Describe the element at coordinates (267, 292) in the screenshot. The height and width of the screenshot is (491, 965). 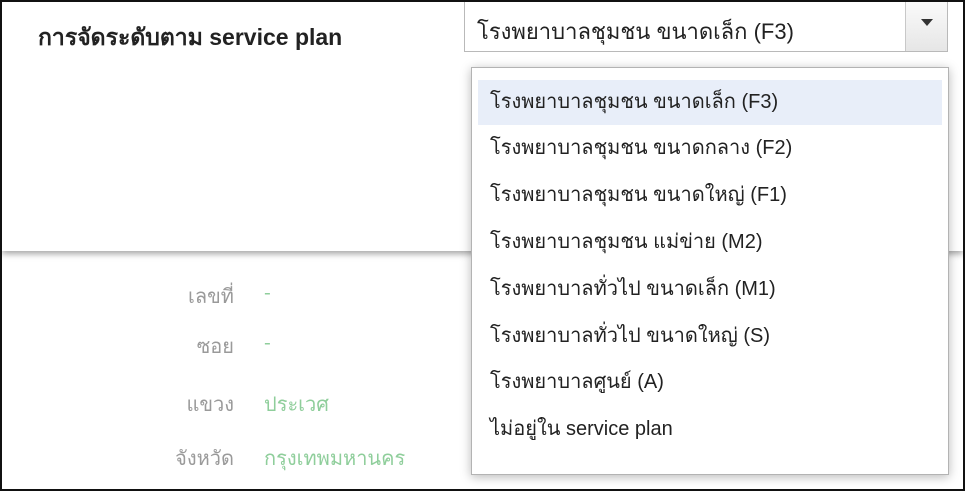
I see `field-value-house-number: -` at that location.